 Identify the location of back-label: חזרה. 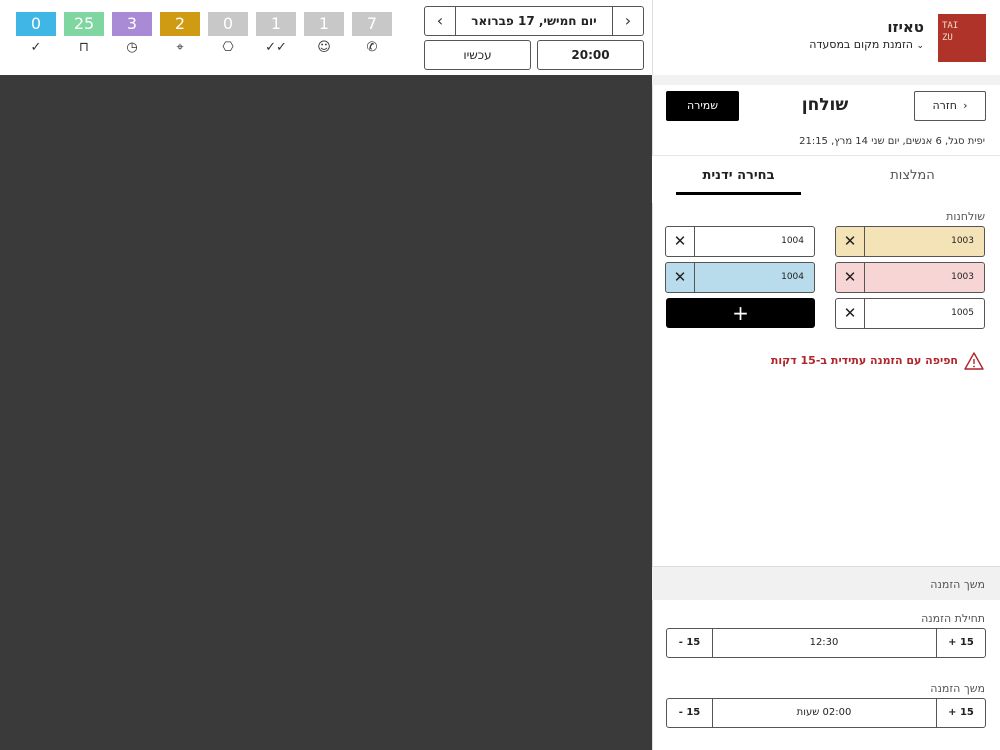
(944, 105).